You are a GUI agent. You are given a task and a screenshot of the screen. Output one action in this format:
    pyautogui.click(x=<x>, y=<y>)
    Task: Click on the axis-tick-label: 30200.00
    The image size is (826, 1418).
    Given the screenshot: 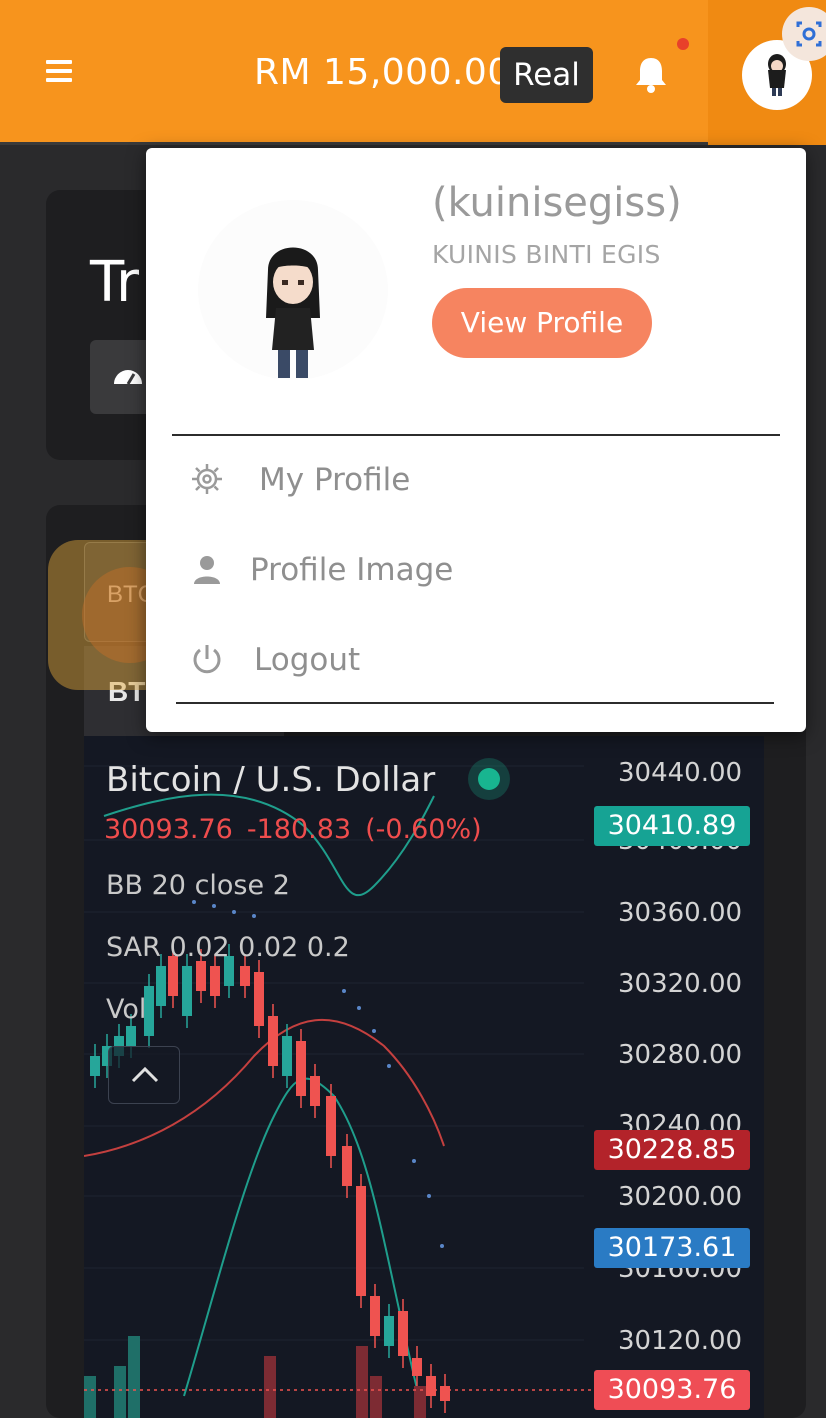 What is the action you would take?
    pyautogui.click(x=680, y=1197)
    